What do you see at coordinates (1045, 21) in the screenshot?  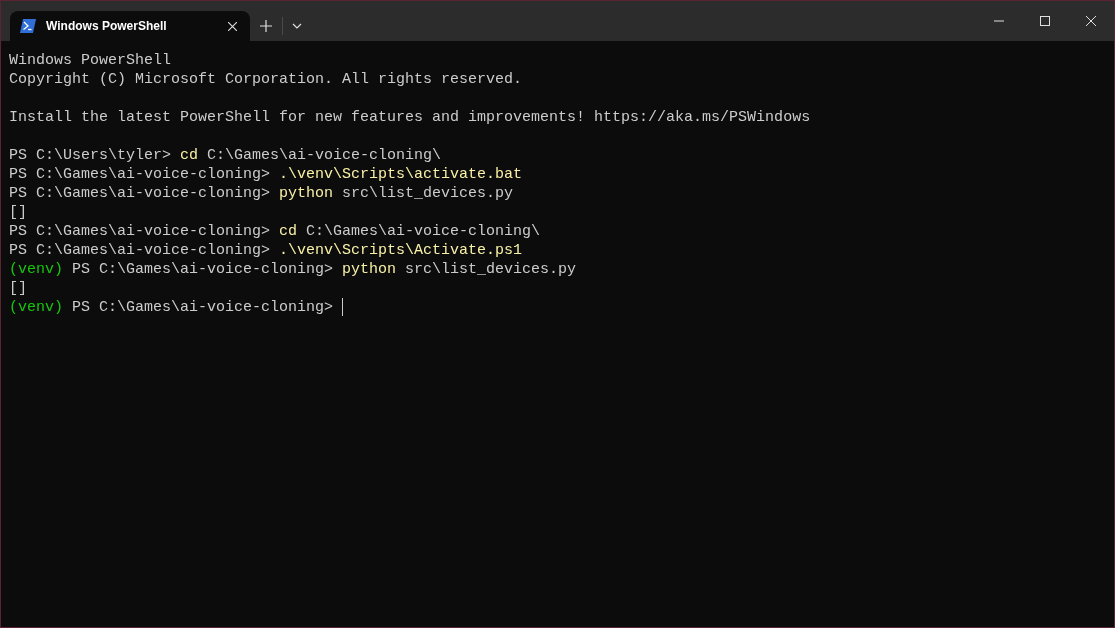 I see `maximize-icon` at bounding box center [1045, 21].